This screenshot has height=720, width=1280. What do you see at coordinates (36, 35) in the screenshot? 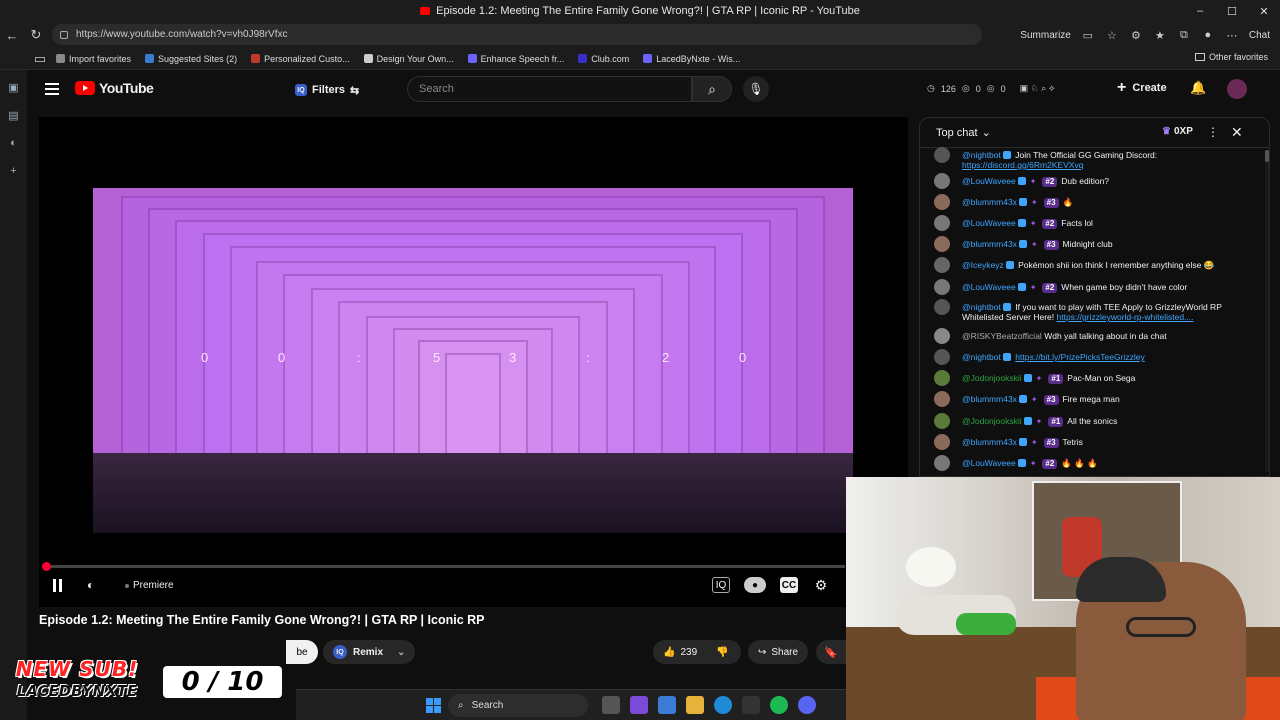
I see `refresh-icon: ↻` at bounding box center [36, 35].